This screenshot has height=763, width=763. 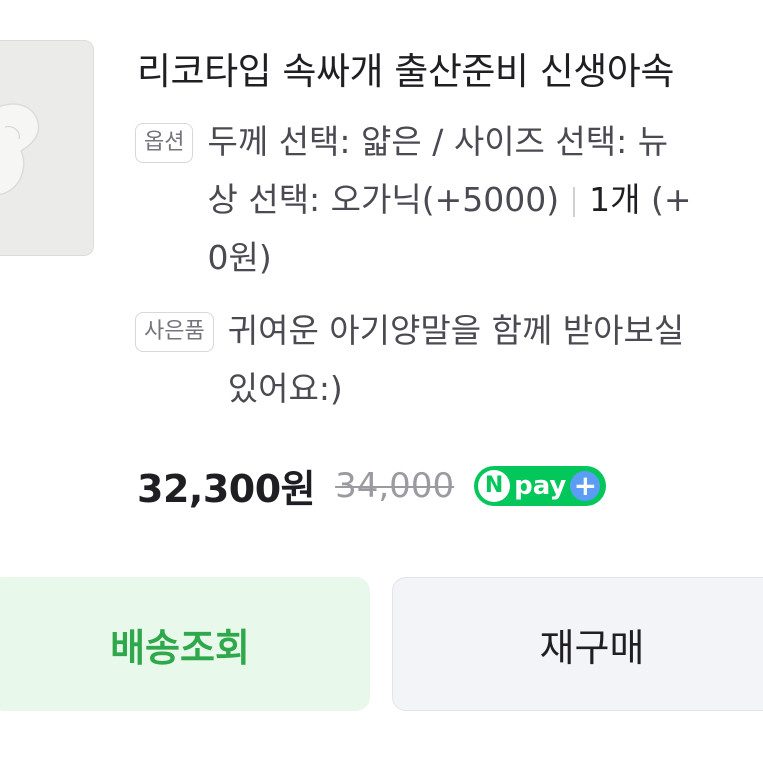 I want to click on gift-badge: 사은품, so click(x=174, y=332).